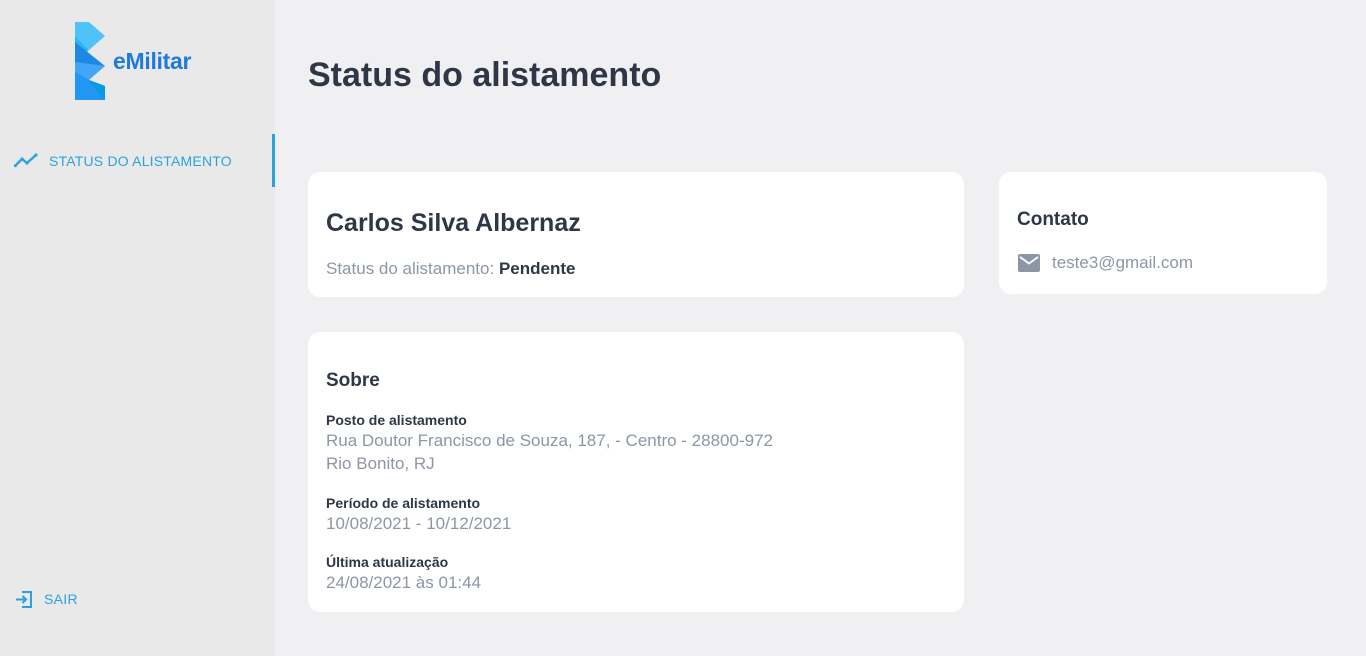  Describe the element at coordinates (404, 582) in the screenshot. I see `ultima-atualizacao-value: 24/08/2021 às 01:44` at that location.